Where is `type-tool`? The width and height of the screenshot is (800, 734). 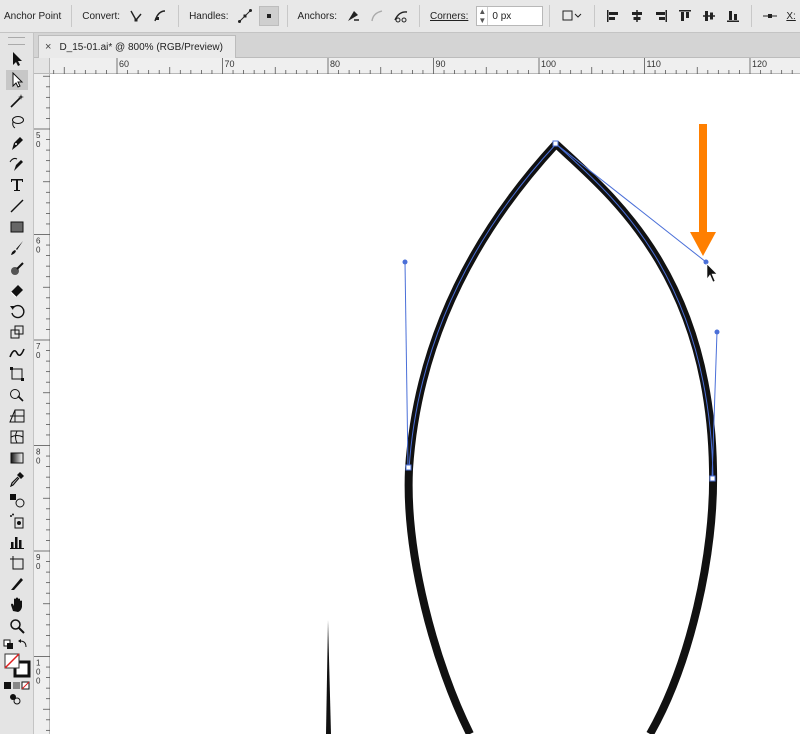
type-tool is located at coordinates (17, 185).